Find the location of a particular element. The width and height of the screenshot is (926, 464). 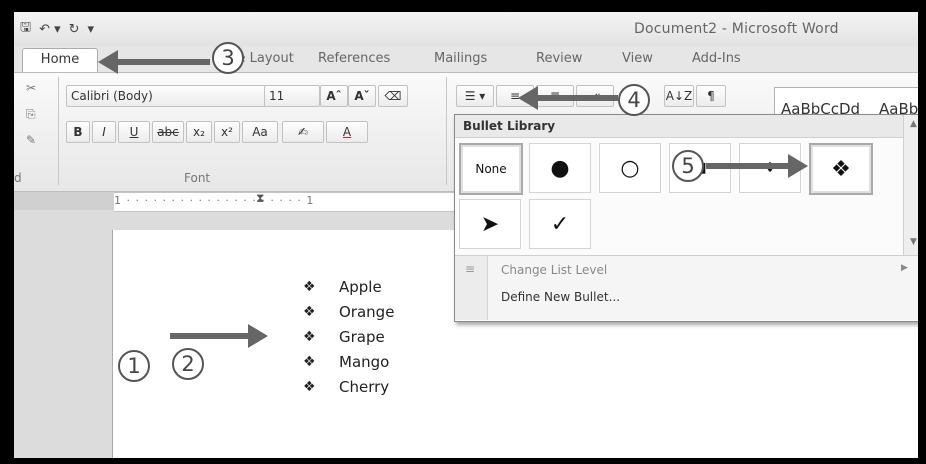

arrow-to-bullet-list is located at coordinates (219, 336).